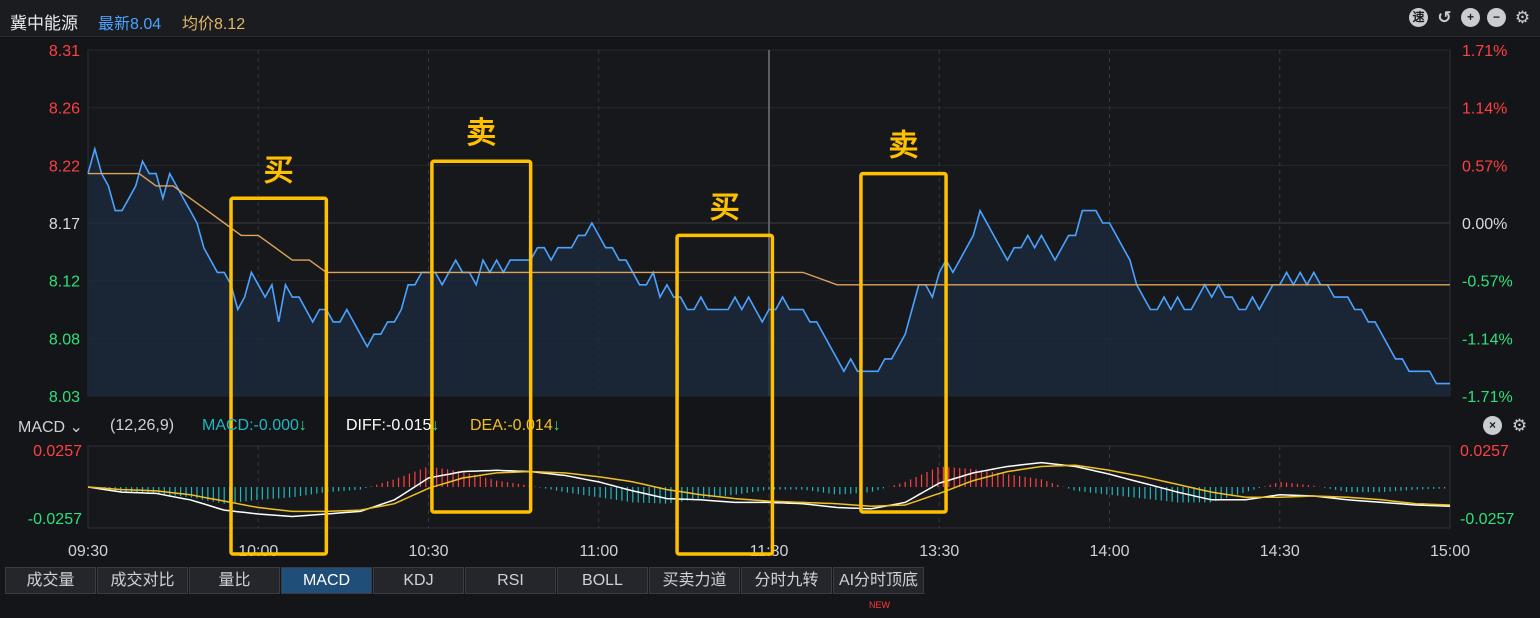  Describe the element at coordinates (1484, 166) in the screenshot. I see `pct-tick-label: 0.57%` at that location.